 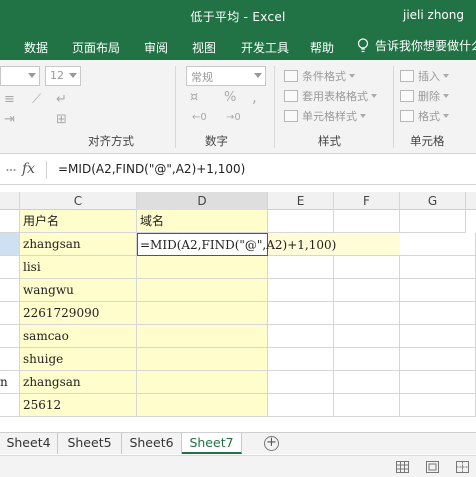 What do you see at coordinates (78, 336) in the screenshot?
I see `cell-c6: samcao` at bounding box center [78, 336].